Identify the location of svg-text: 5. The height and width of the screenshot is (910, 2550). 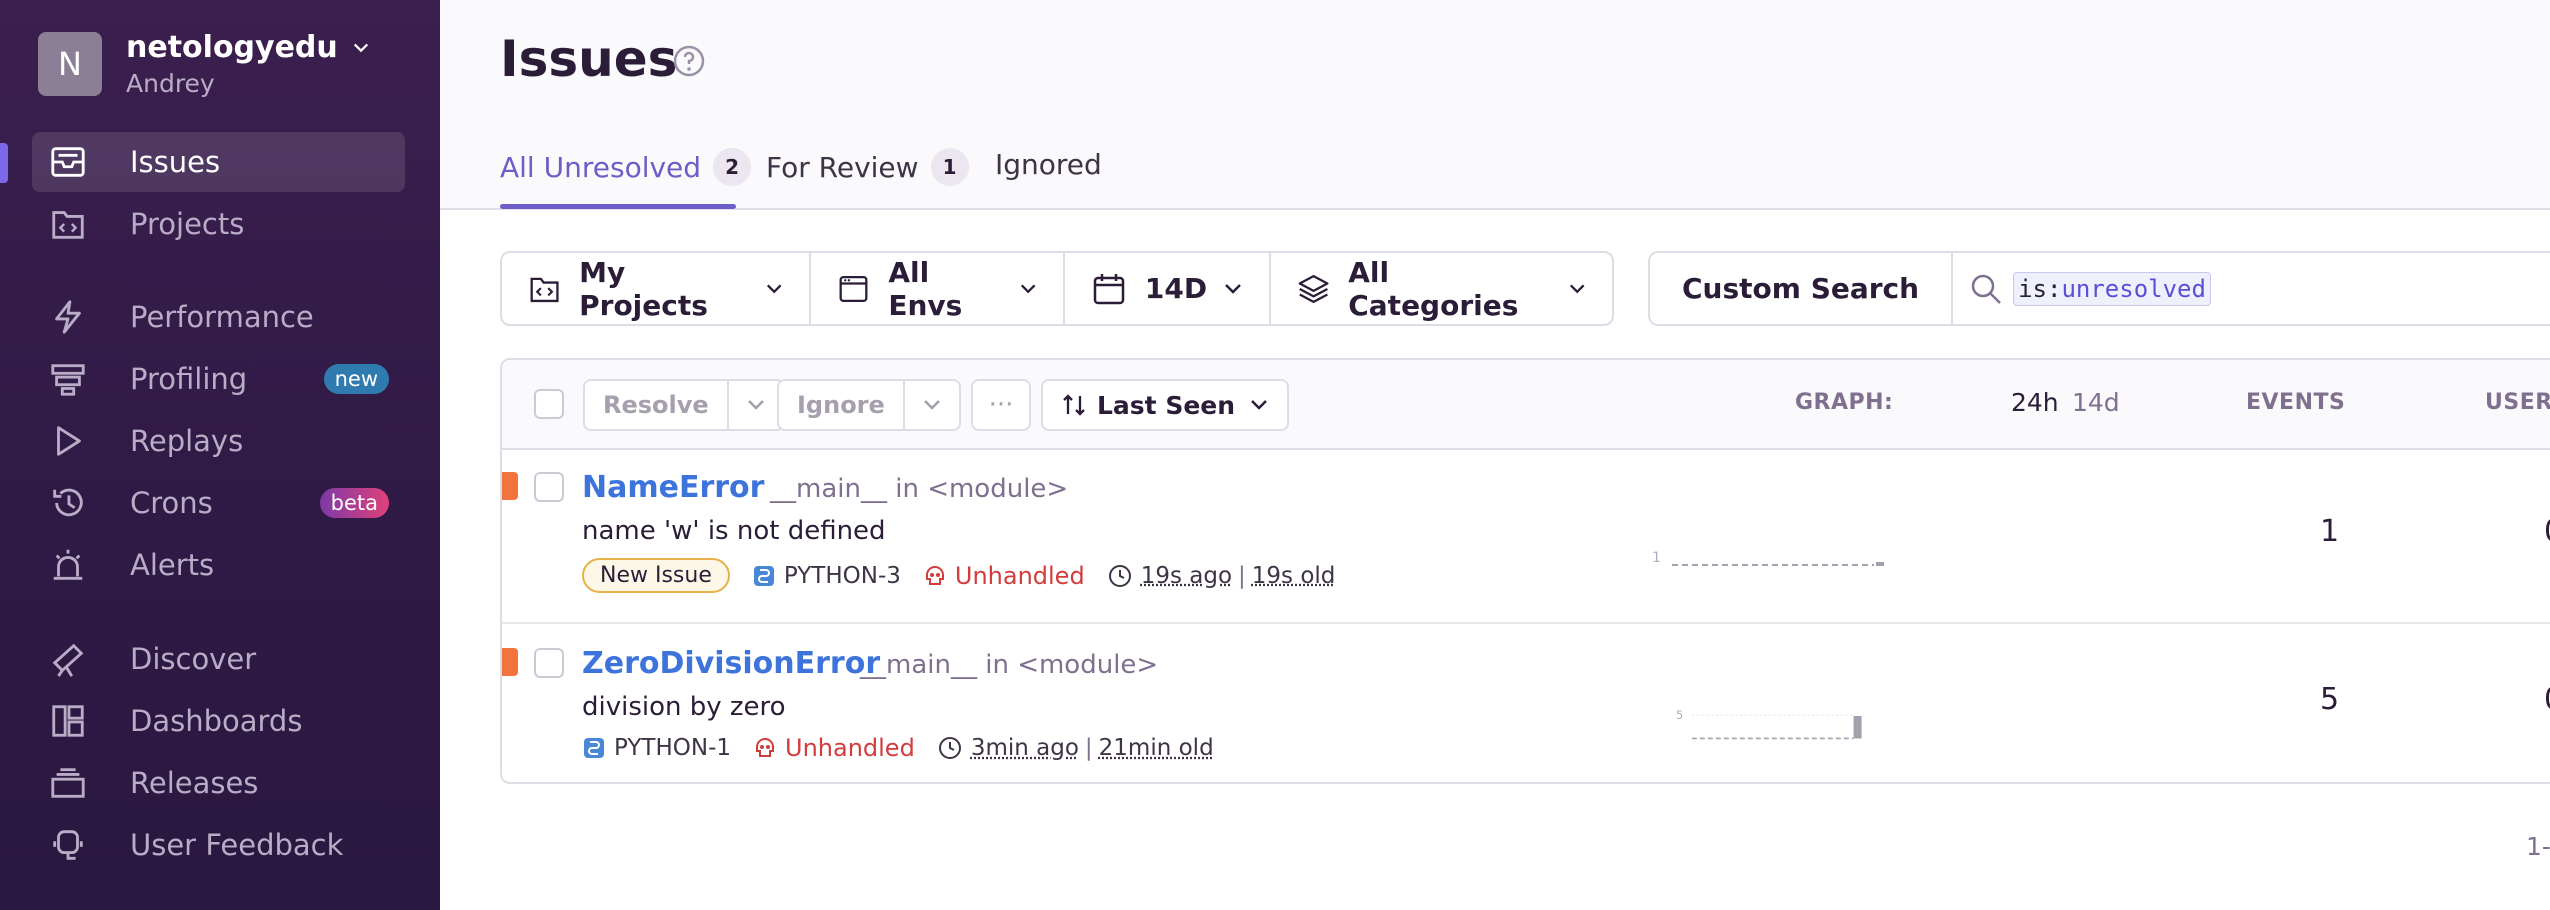
(1679, 715).